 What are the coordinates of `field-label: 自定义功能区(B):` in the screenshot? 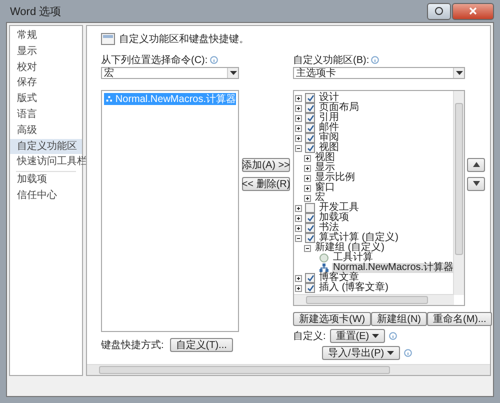 It's located at (331, 60).